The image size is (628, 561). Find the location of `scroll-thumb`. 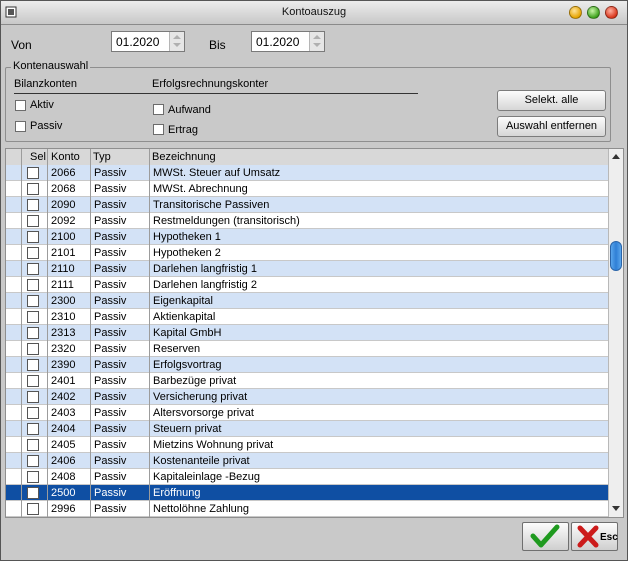

scroll-thumb is located at coordinates (616, 256).